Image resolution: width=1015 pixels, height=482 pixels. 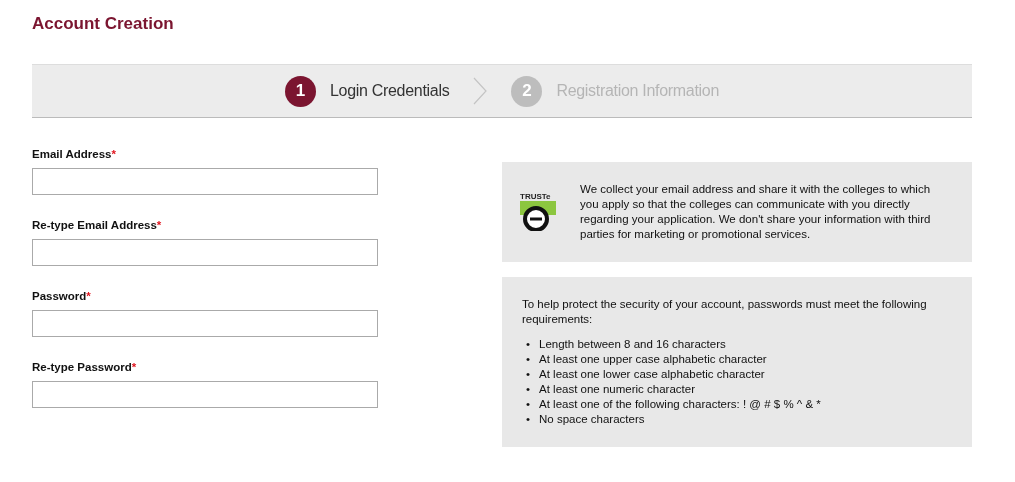 I want to click on field-label: Re-type Email Address*, so click(x=97, y=225).